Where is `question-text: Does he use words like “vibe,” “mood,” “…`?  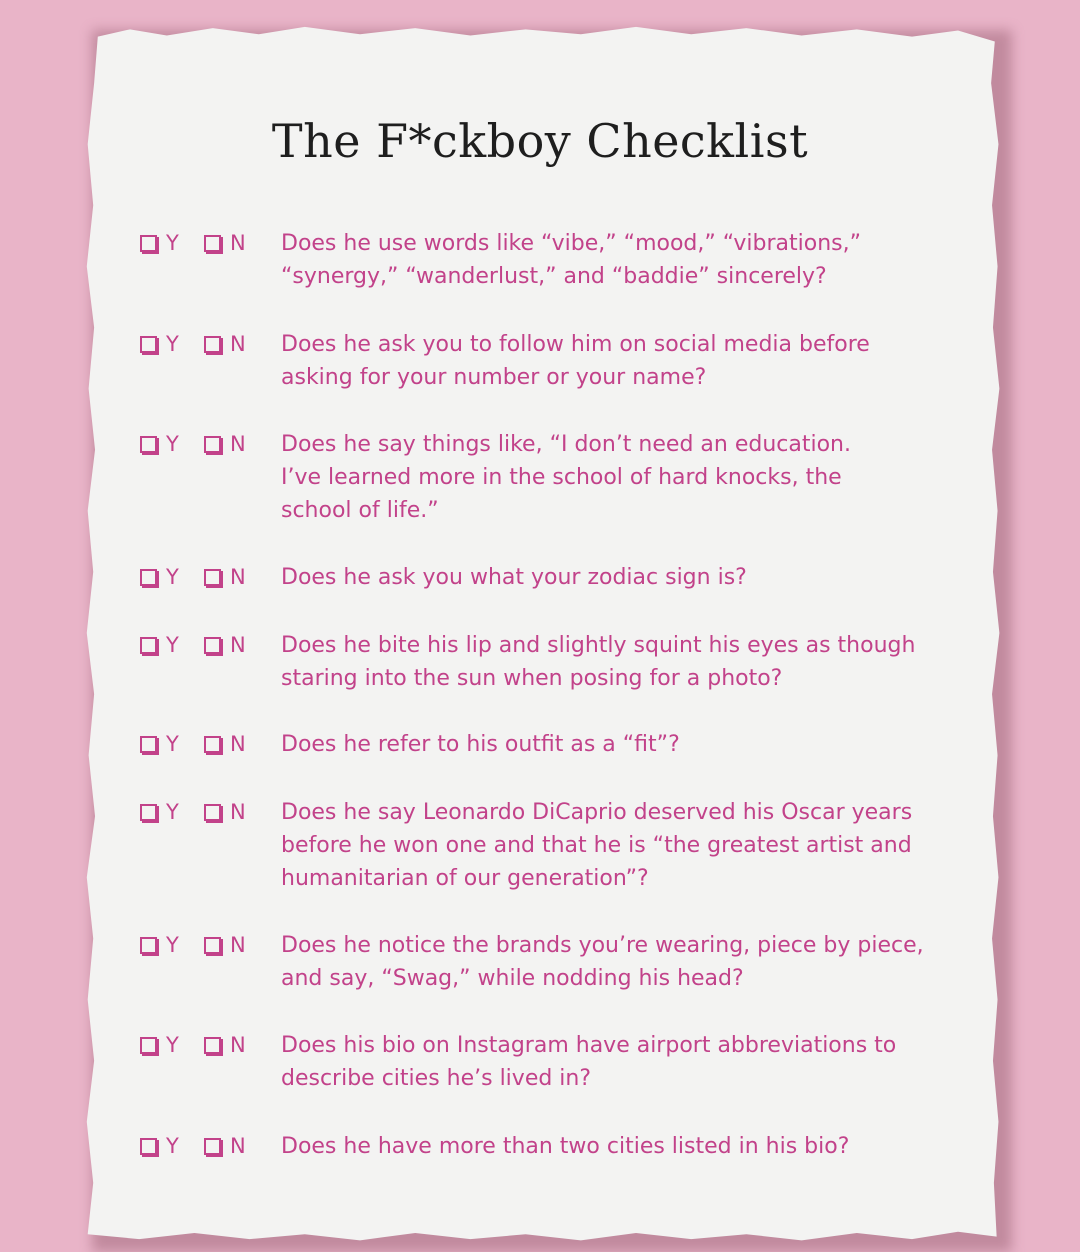
question-text: Does he use words like “vibe,” “mood,” “… is located at coordinates (571, 260).